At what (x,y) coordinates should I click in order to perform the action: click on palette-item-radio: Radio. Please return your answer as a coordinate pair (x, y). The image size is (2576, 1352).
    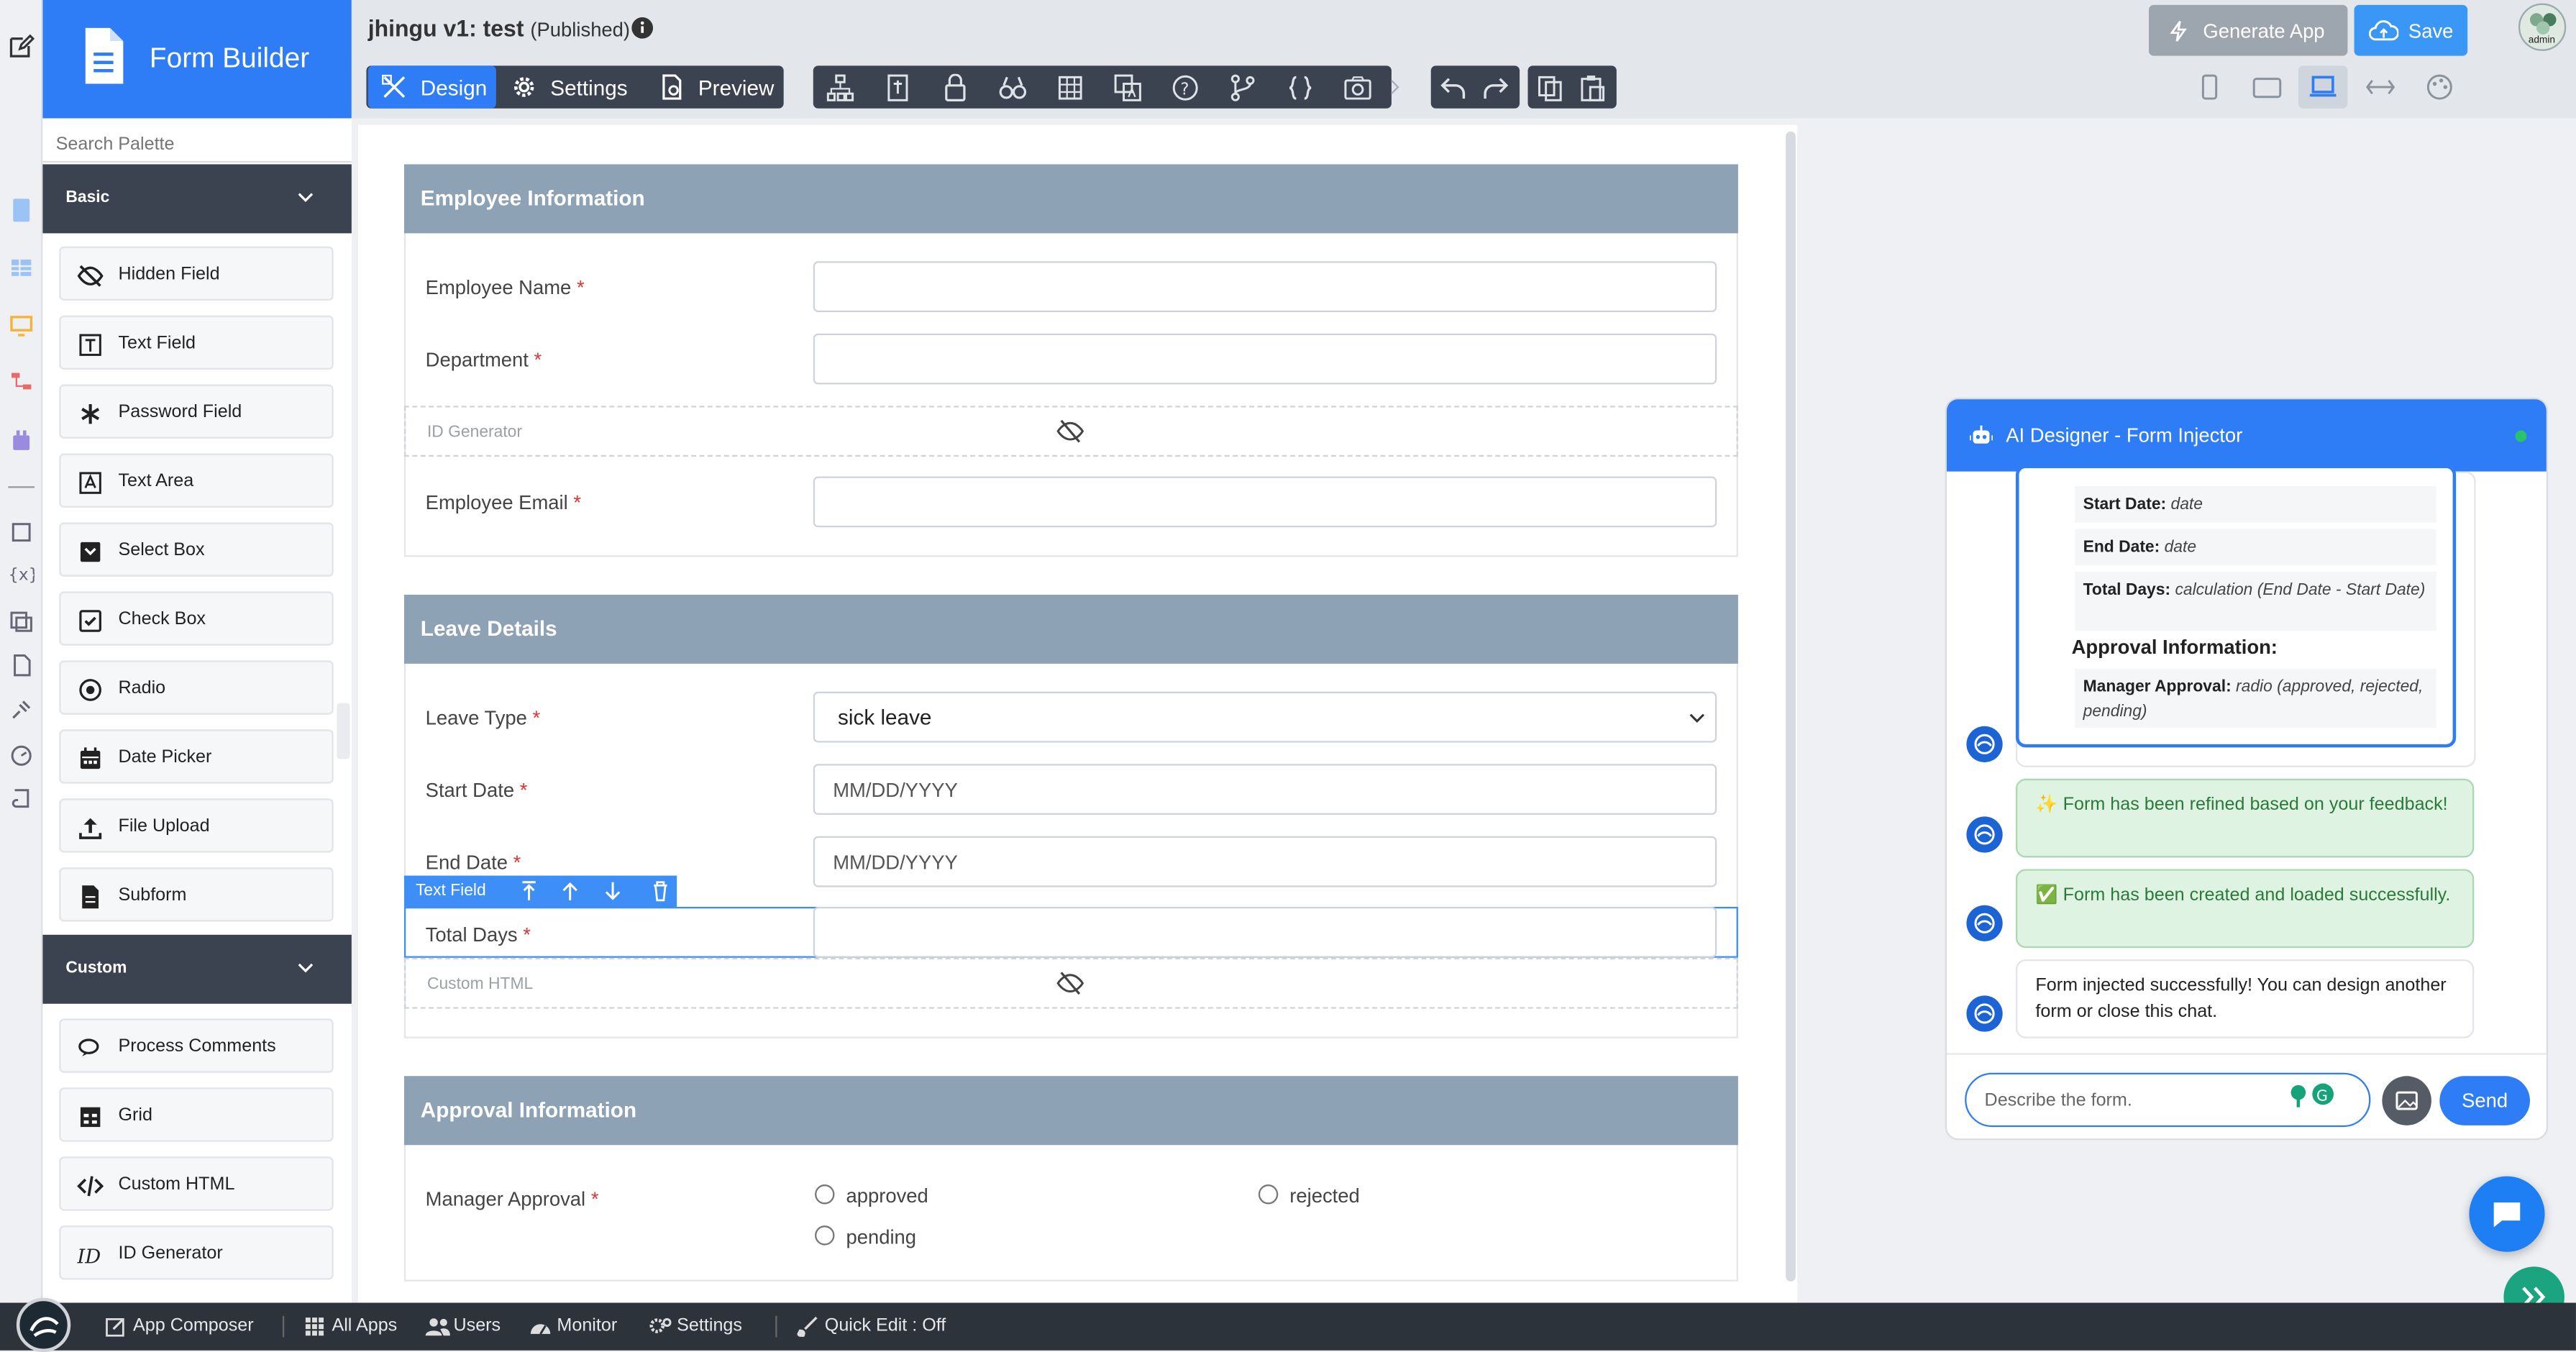
    Looking at the image, I should click on (196, 687).